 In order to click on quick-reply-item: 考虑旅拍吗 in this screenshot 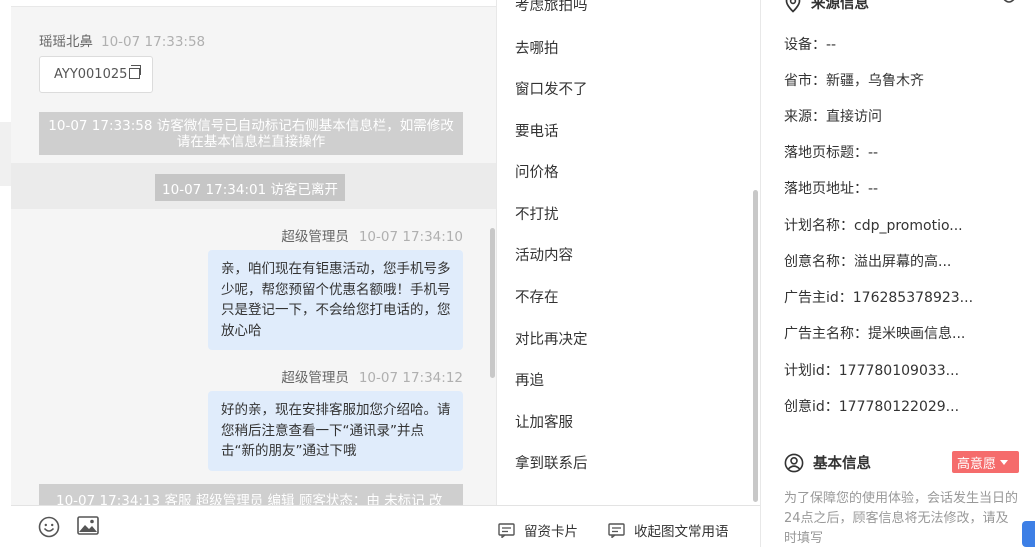, I will do `click(551, 7)`.